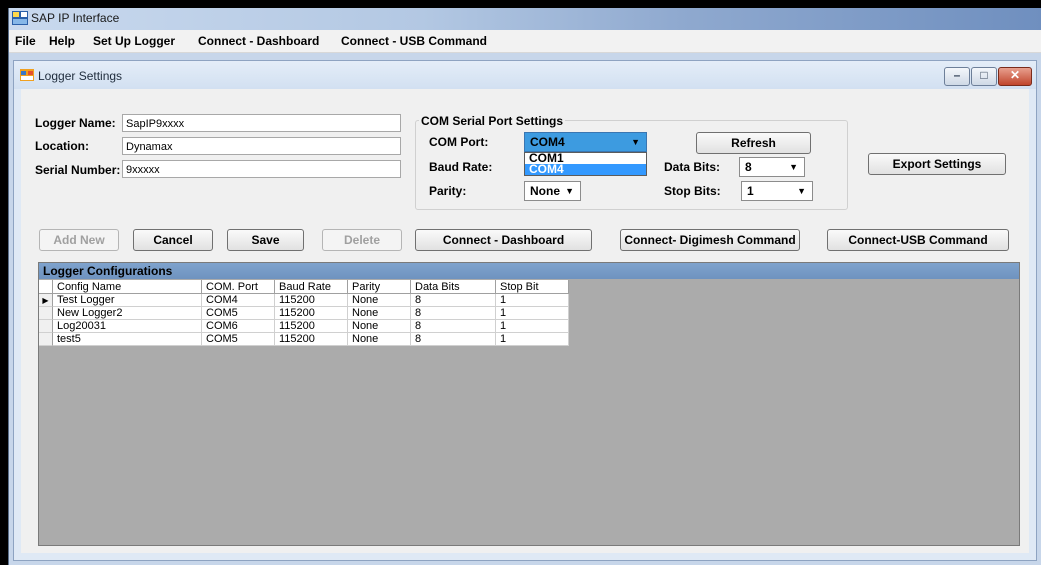 The image size is (1041, 565). I want to click on column-header: Stop Bit, so click(532, 287).